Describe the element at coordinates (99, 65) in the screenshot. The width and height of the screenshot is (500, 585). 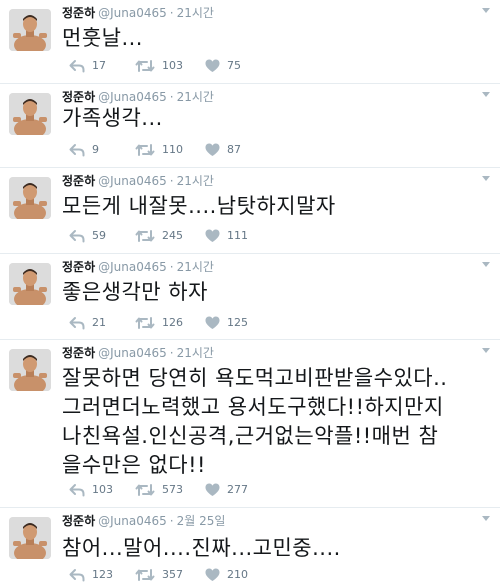
I see `reply-count: 17` at that location.